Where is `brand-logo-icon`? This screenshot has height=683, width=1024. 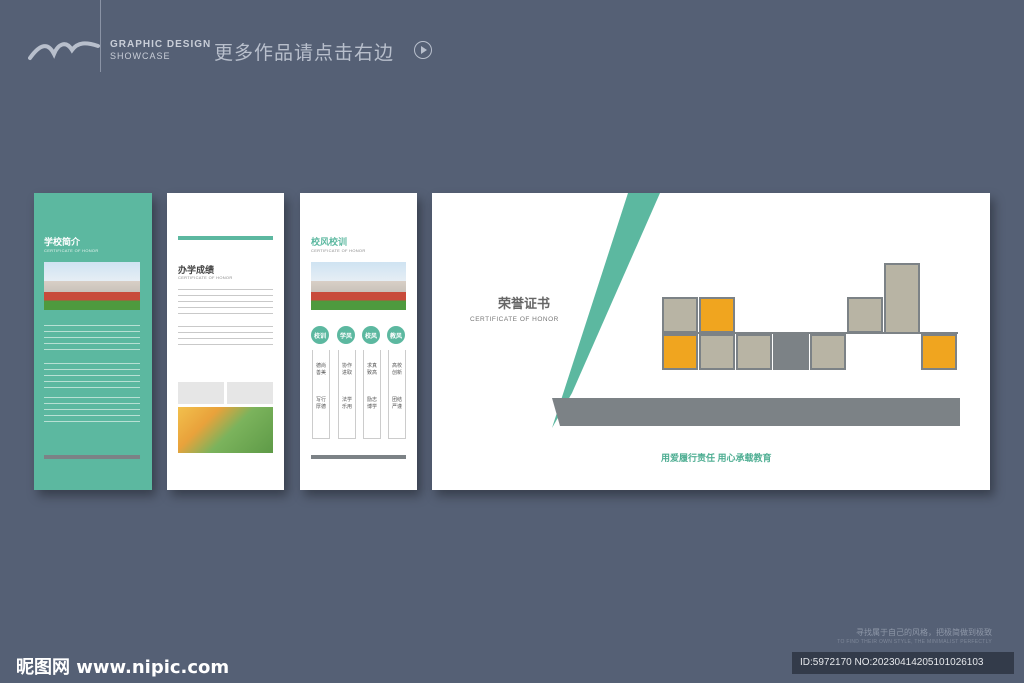
brand-logo-icon is located at coordinates (64, 50).